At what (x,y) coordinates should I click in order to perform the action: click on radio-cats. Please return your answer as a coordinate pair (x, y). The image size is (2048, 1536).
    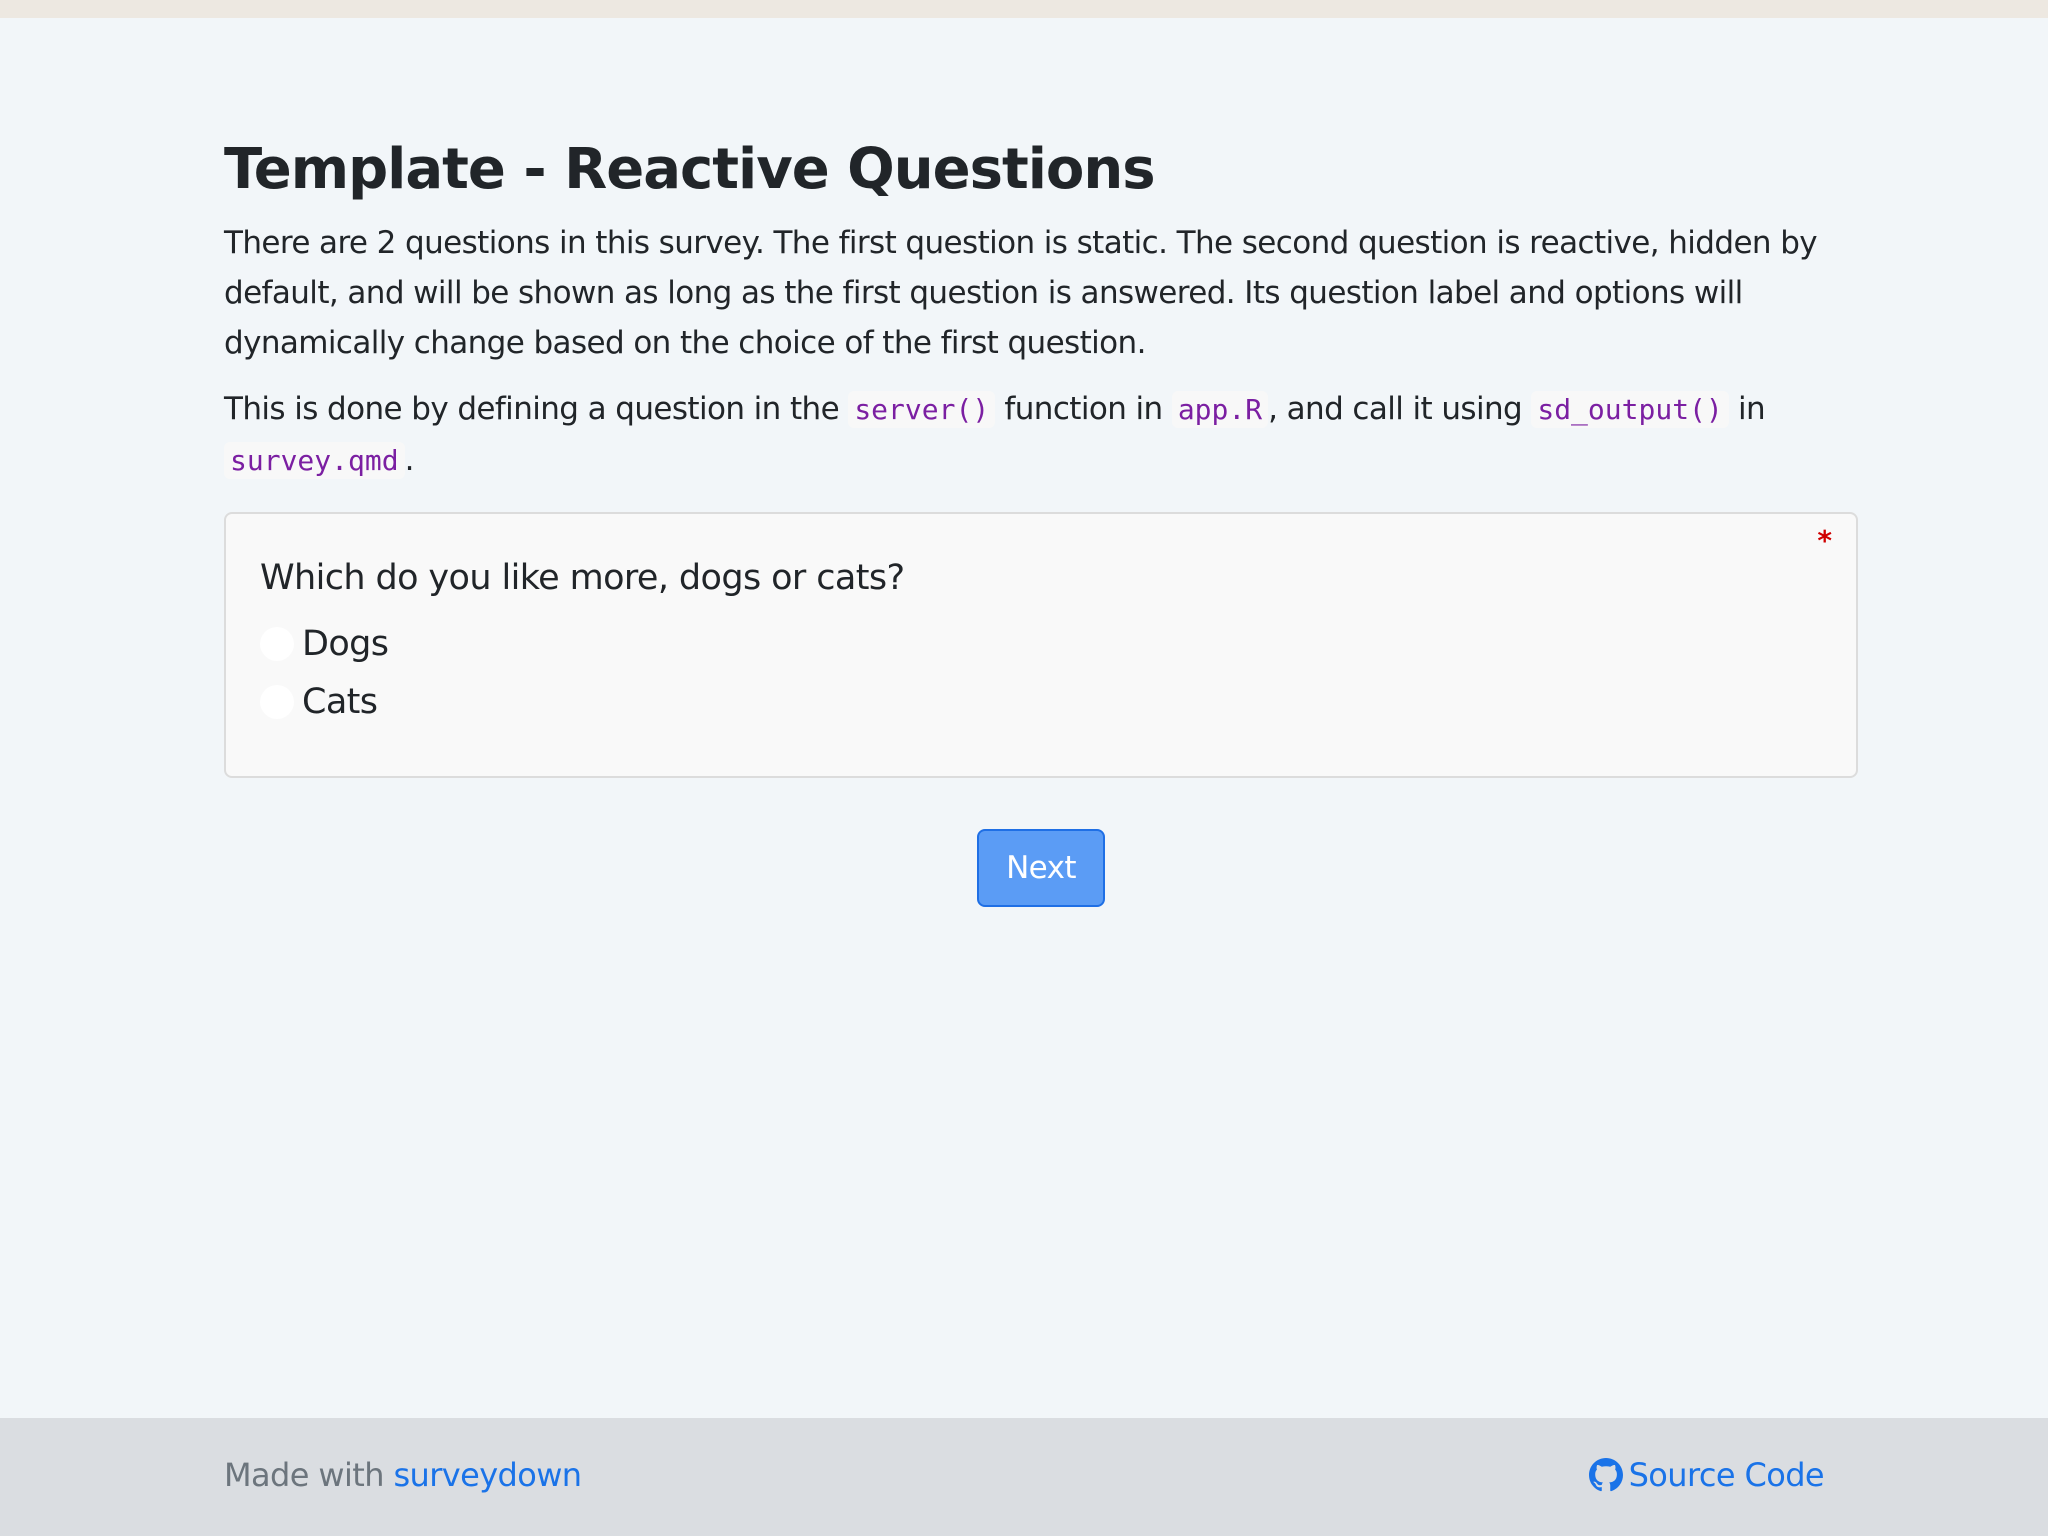
    Looking at the image, I should click on (277, 702).